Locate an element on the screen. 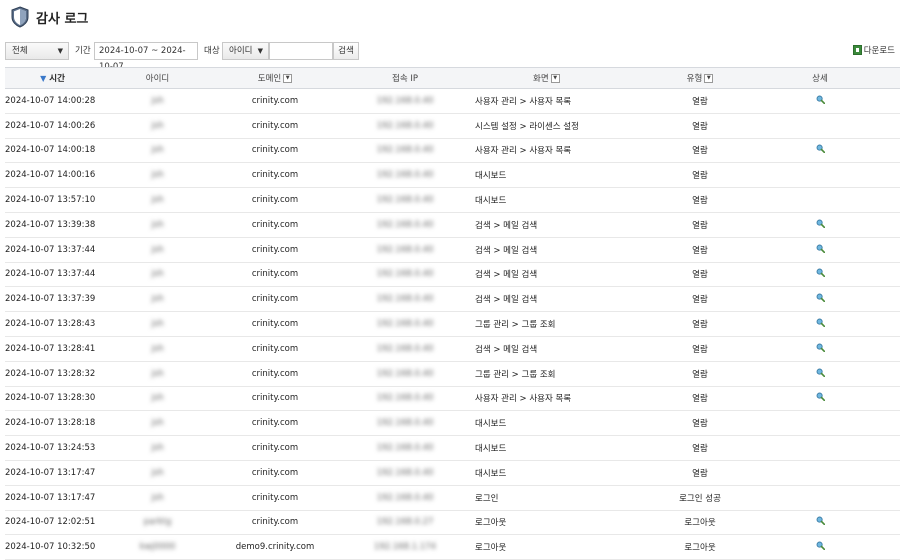 The height and width of the screenshot is (560, 900). time-cell-text: 2024-10-07 13:28:30 is located at coordinates (50, 398).